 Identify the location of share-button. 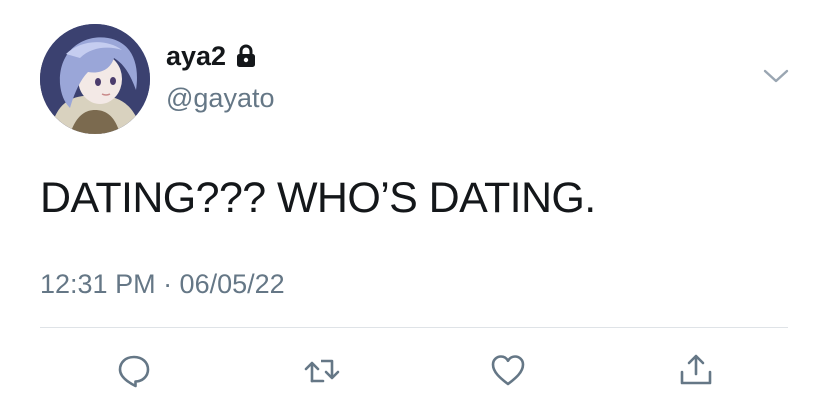
(696, 370).